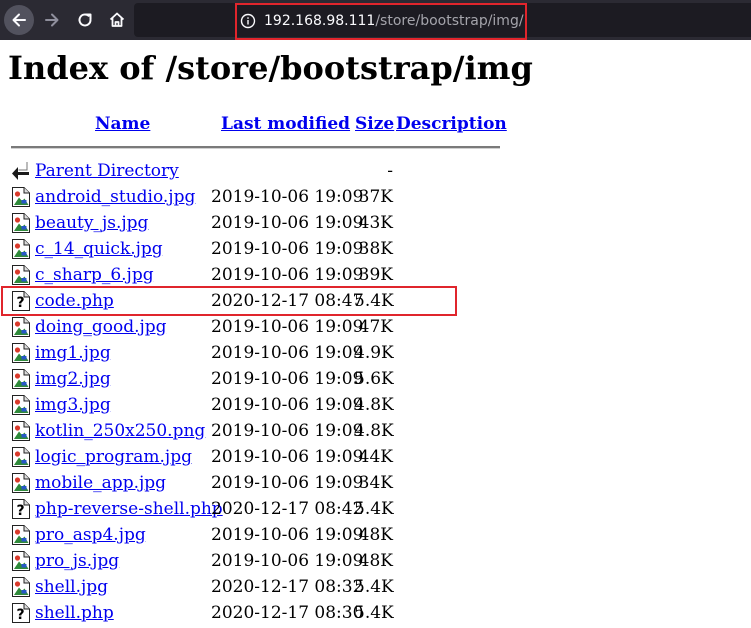  Describe the element at coordinates (375, 431) in the screenshot. I see `file-row: kotlin_250x250.png 2019-10-06 19:09 4.8K` at that location.